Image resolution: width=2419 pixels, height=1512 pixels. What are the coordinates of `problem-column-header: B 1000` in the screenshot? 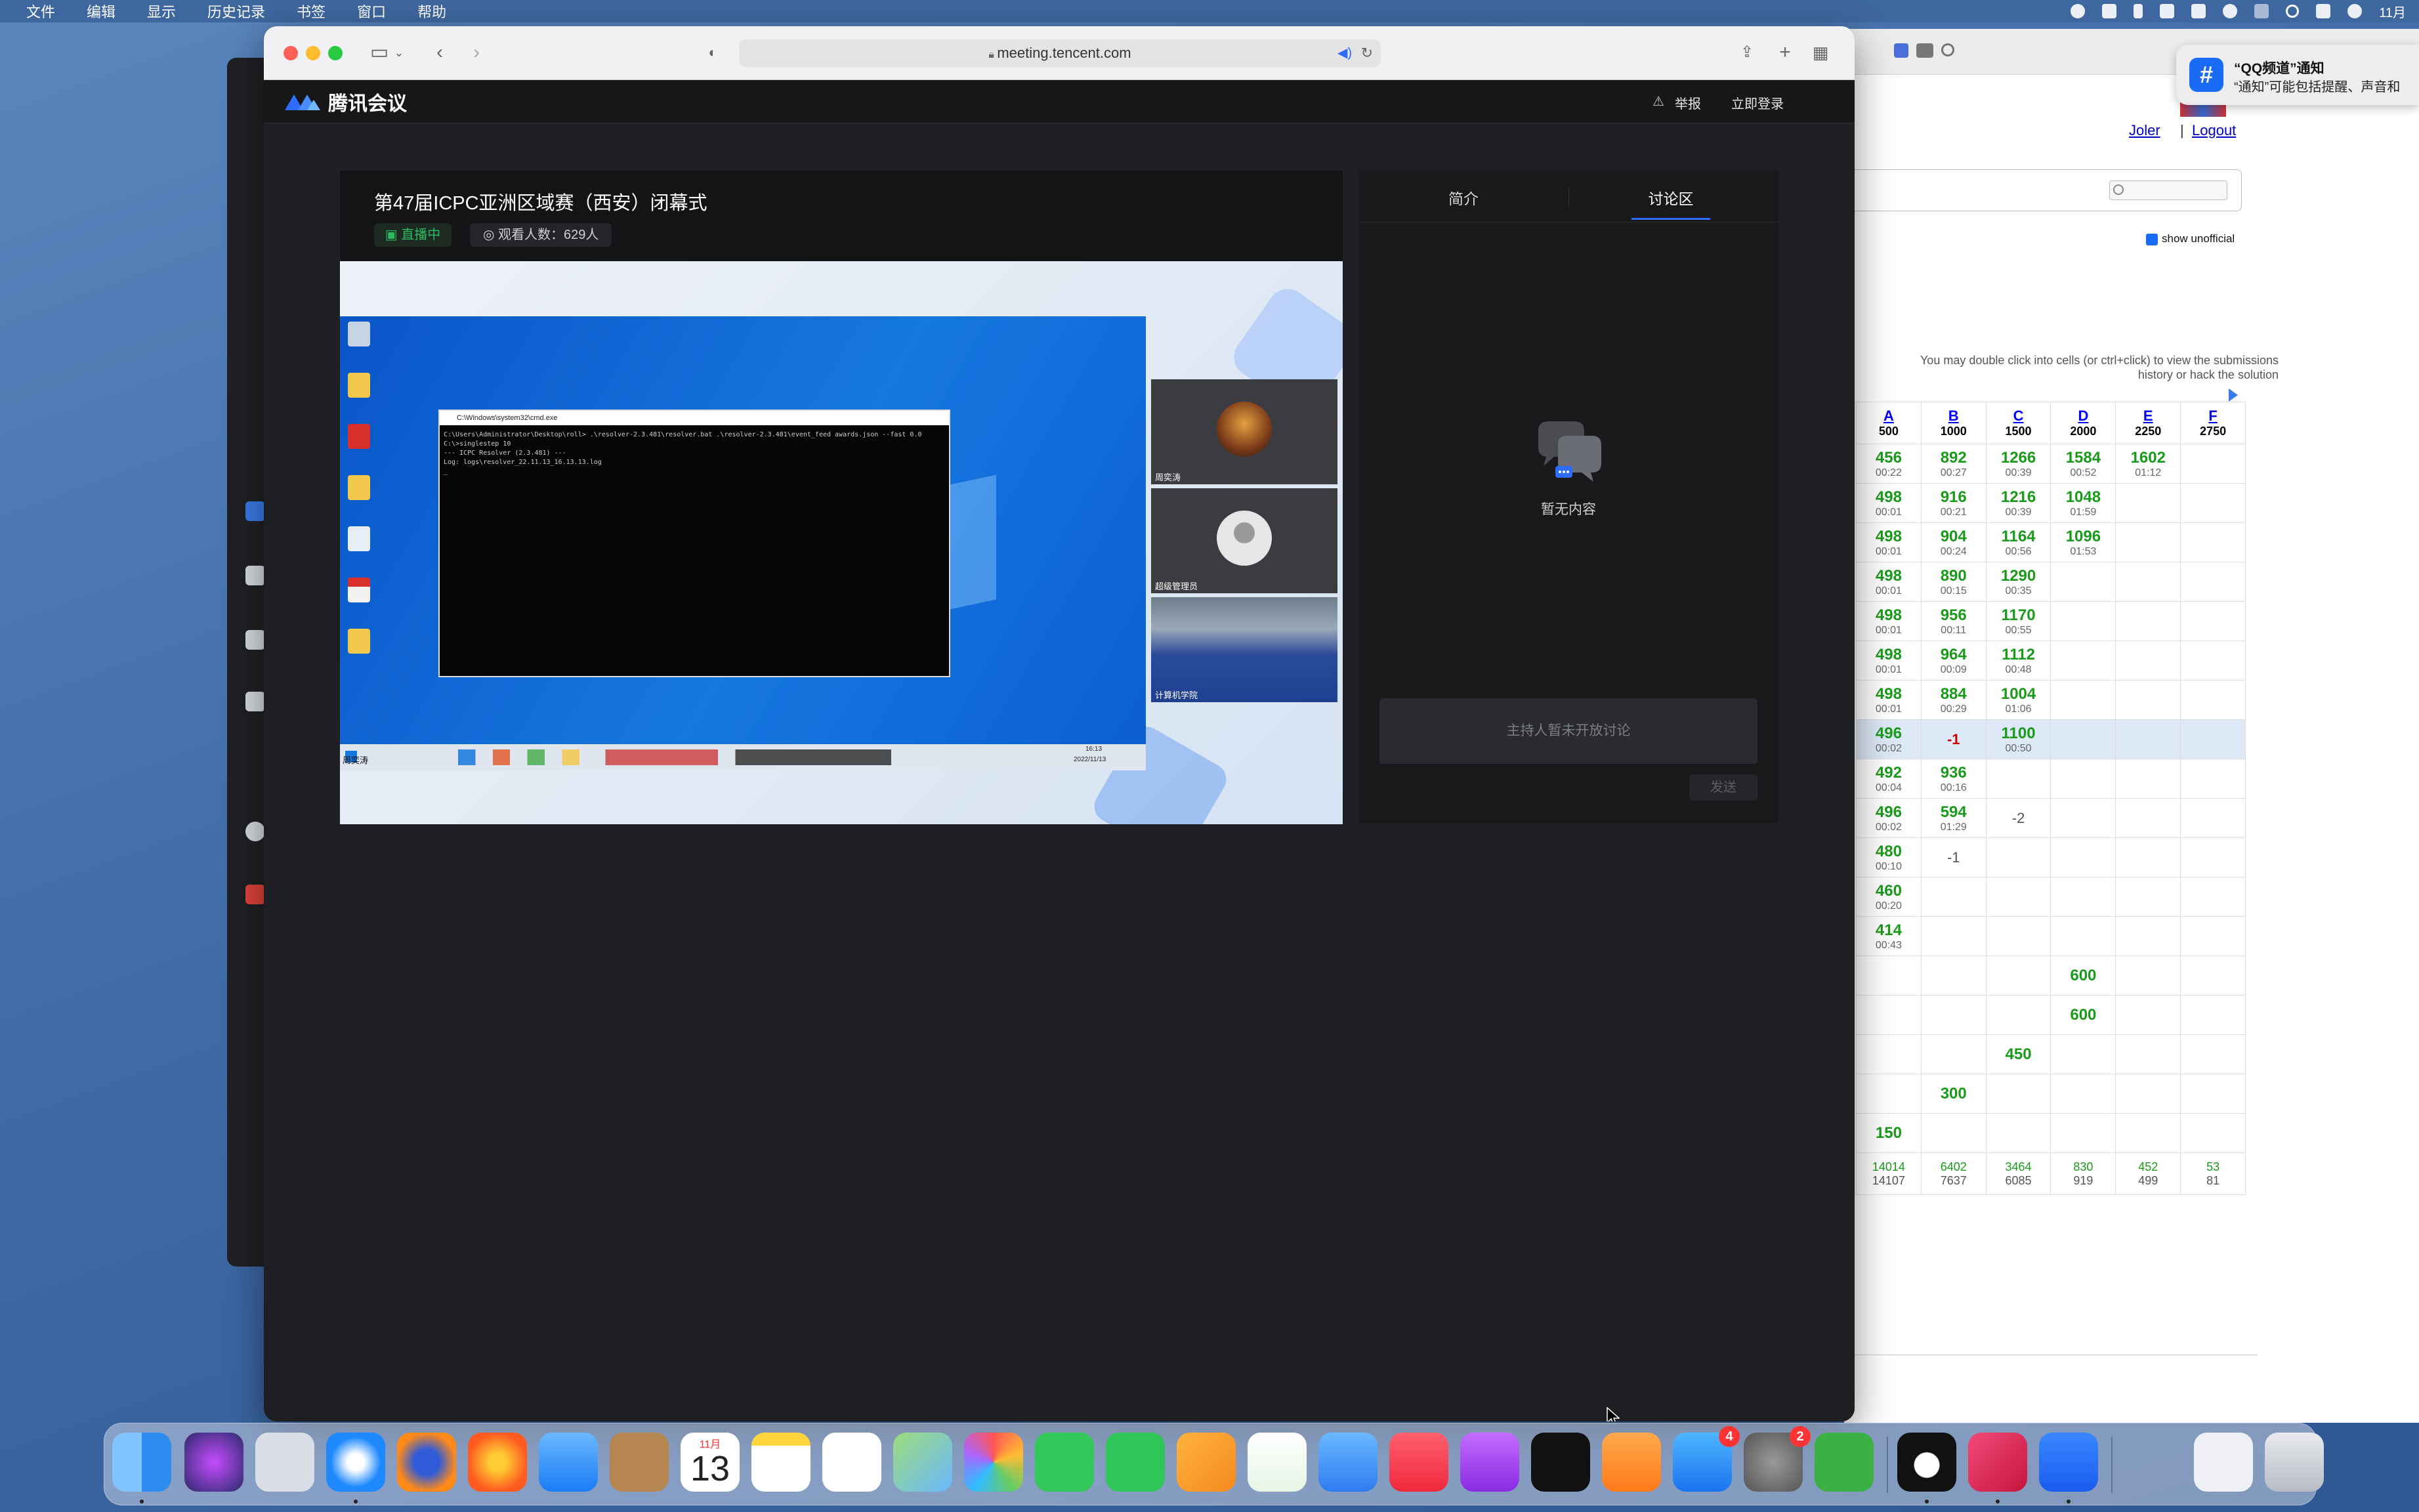 It's located at (1953, 423).